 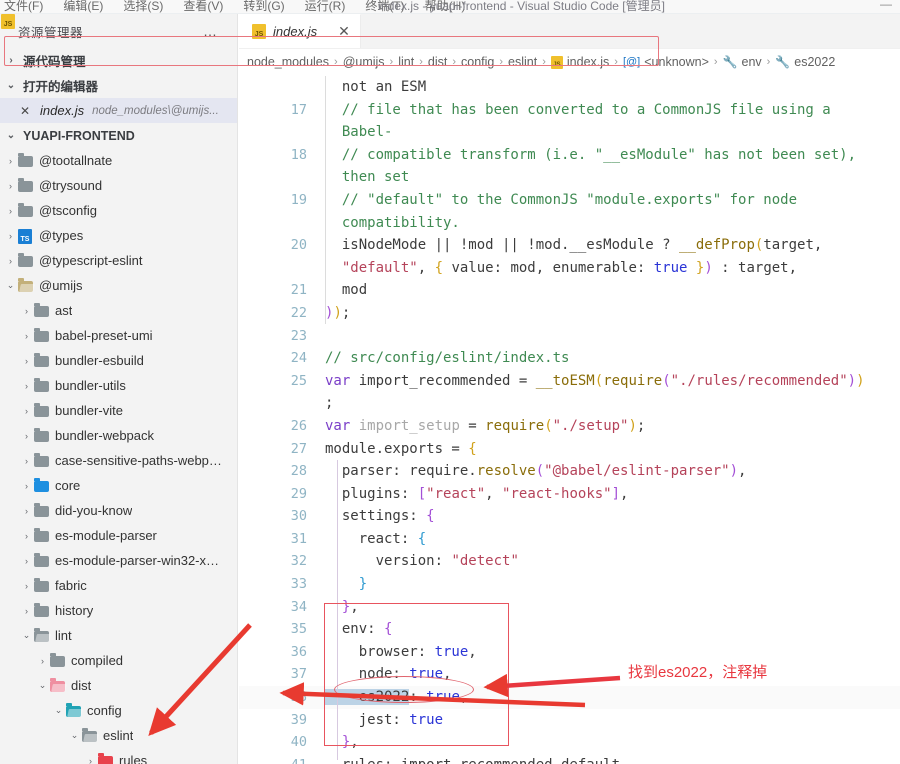 What do you see at coordinates (612, 358) in the screenshot?
I see `line-content: // src/config/eslint/index.ts` at bounding box center [612, 358].